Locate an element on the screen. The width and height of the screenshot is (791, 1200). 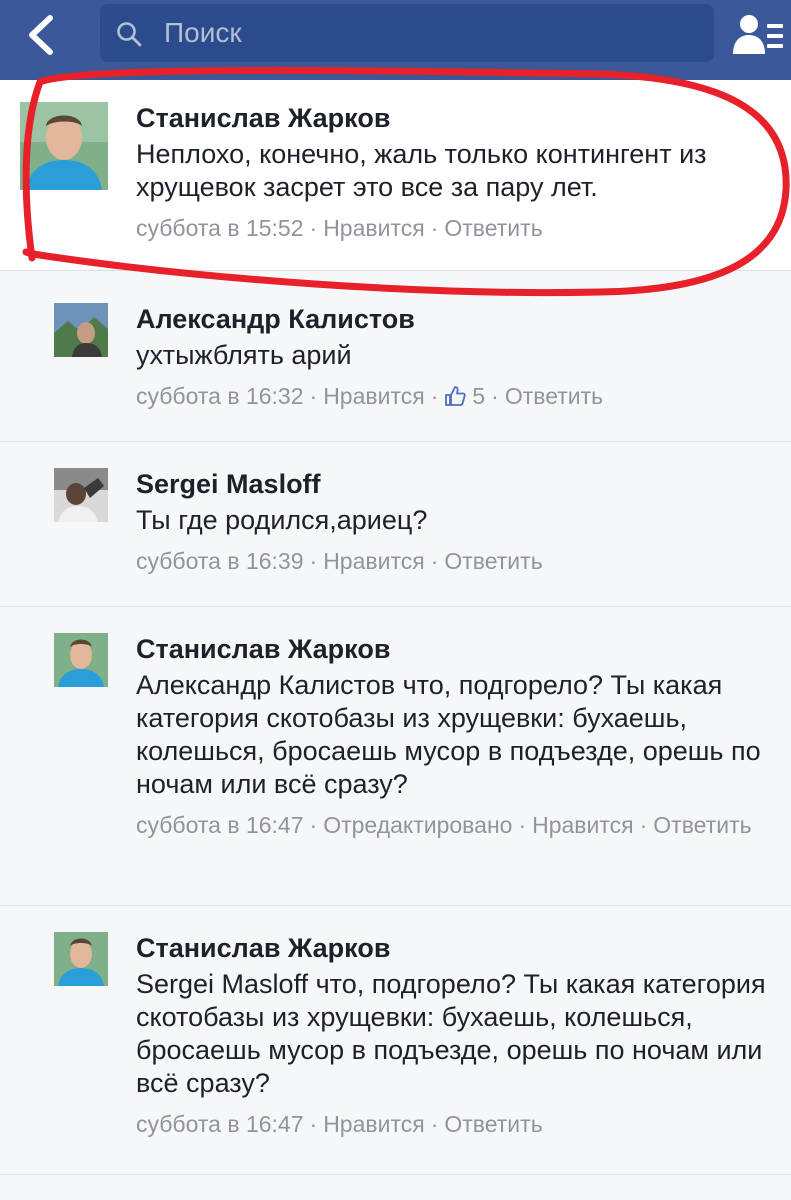
edited-label: Отредактировано is located at coordinates (417, 825).